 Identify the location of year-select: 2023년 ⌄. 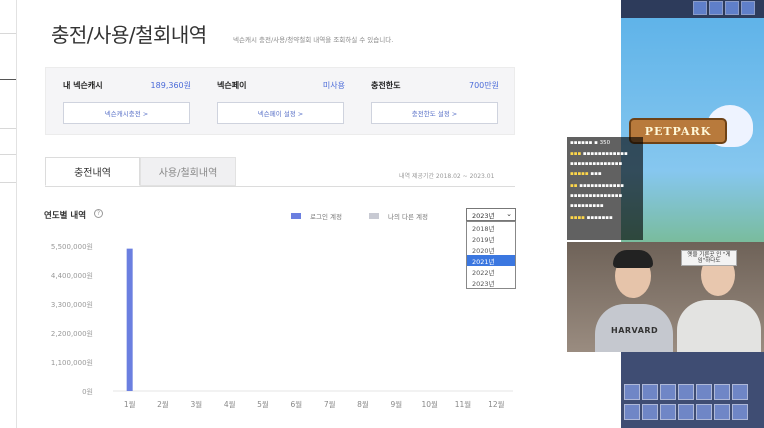
(491, 214).